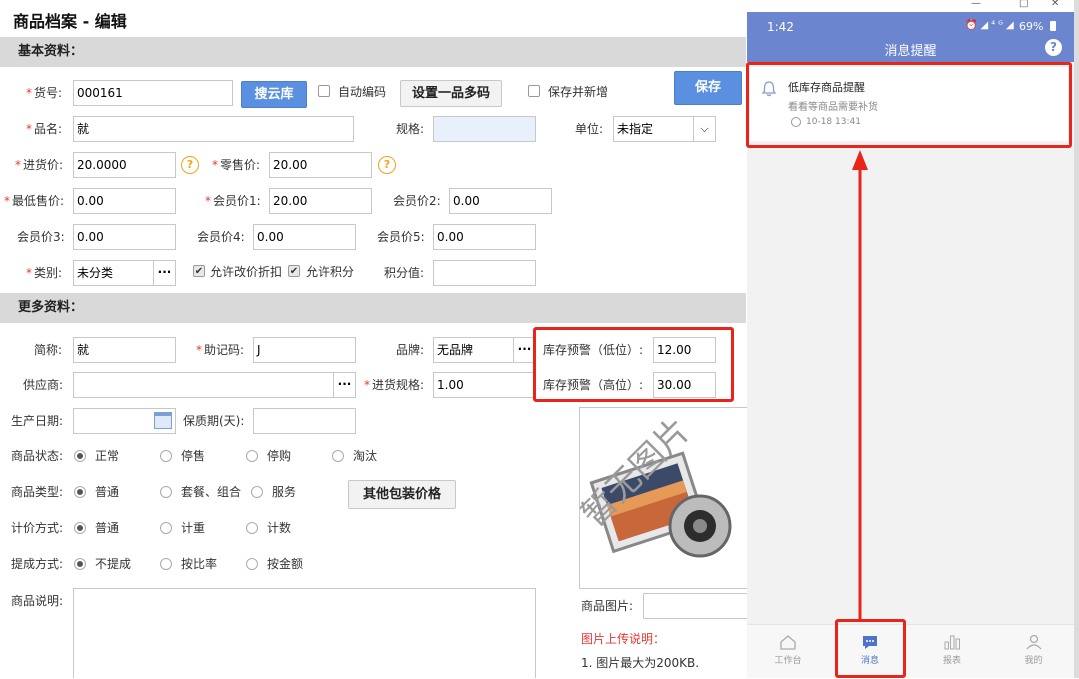 The image size is (1079, 679). What do you see at coordinates (70, 21) in the screenshot?
I see `page-title: 商品档案 - 编辑` at bounding box center [70, 21].